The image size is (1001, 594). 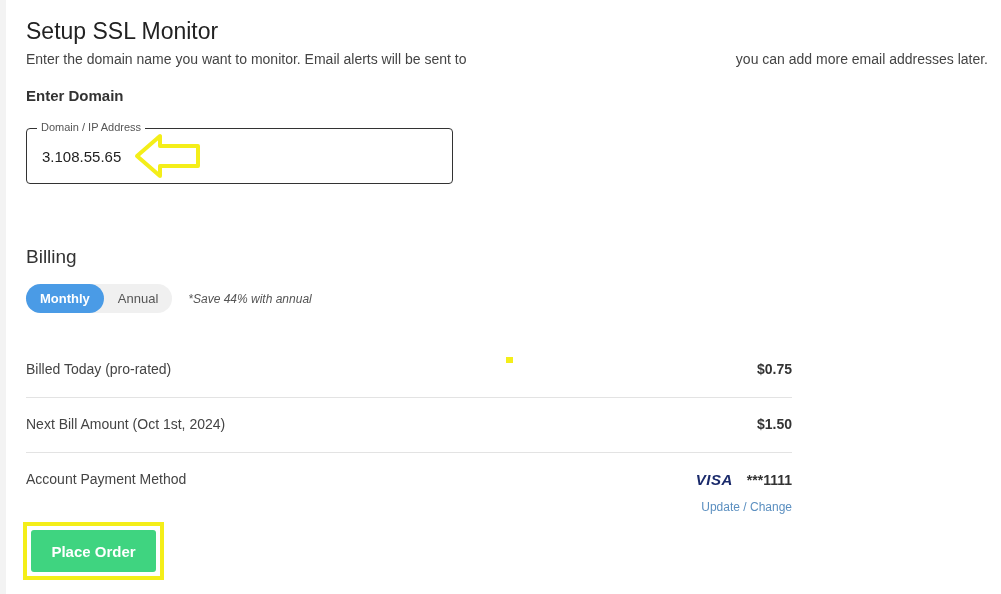 What do you see at coordinates (123, 31) in the screenshot?
I see `page-title: Setup SSL Monitor` at bounding box center [123, 31].